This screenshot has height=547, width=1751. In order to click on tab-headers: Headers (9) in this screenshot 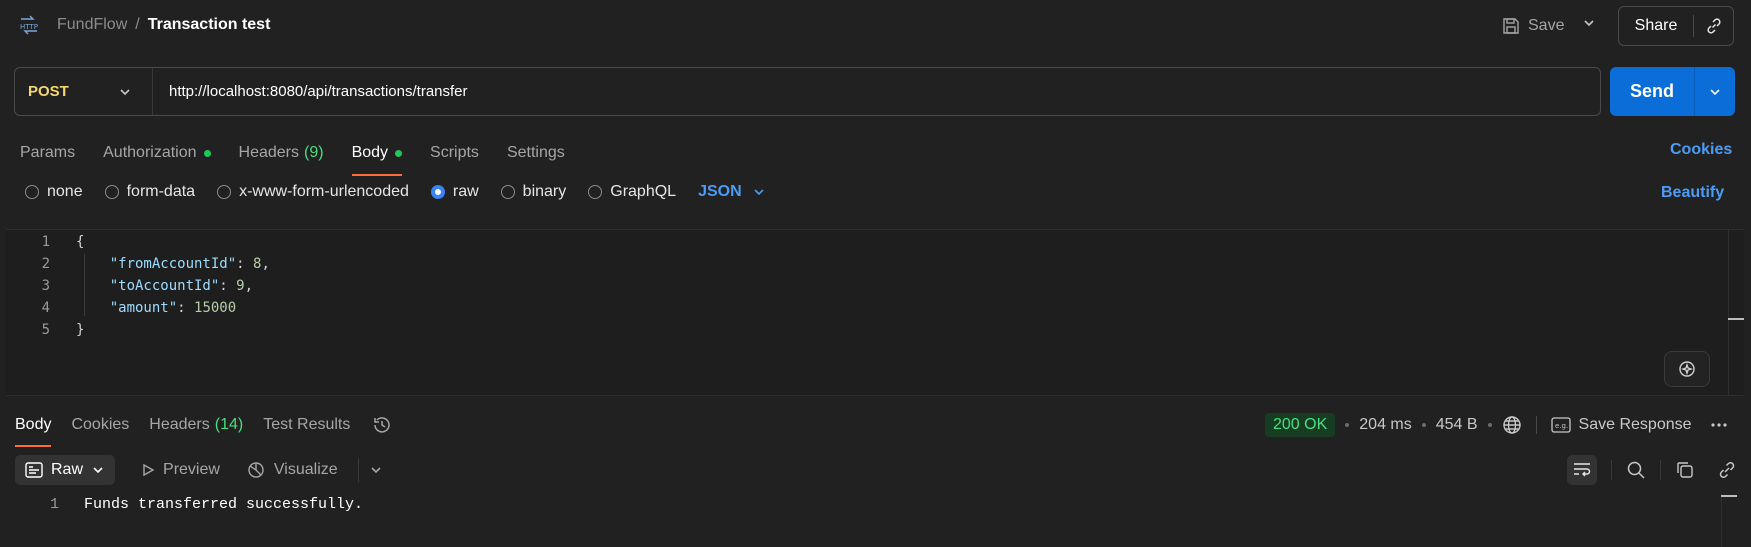, I will do `click(281, 153)`.